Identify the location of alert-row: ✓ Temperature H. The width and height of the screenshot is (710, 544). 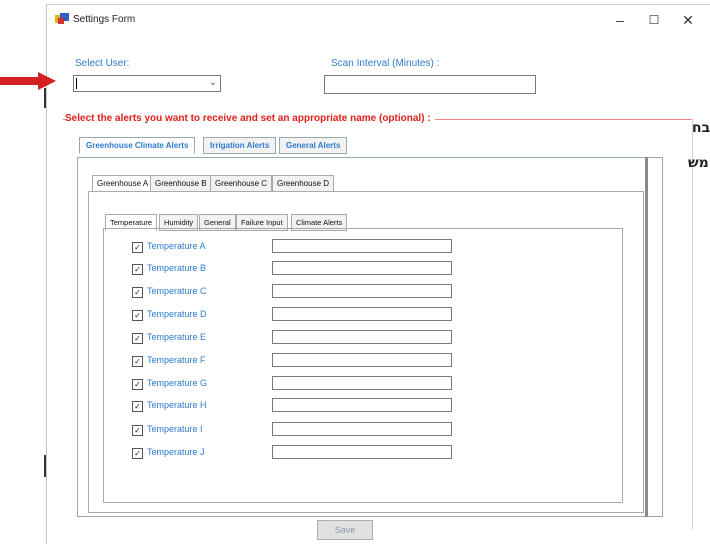
(297, 406).